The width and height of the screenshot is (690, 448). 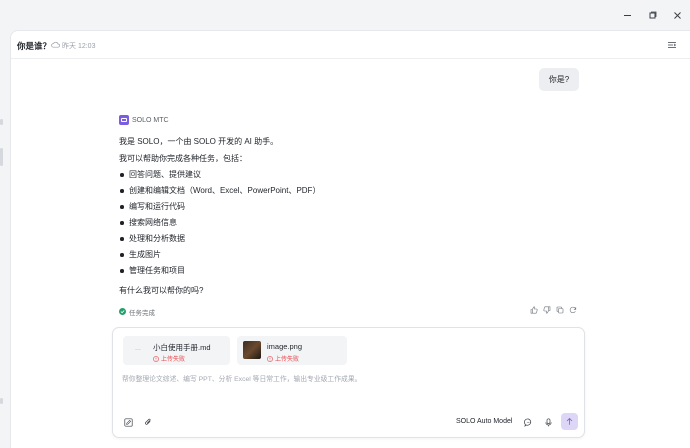 What do you see at coordinates (350, 45) in the screenshot?
I see `conversation-header: 你是谁？ 昨天 12:03` at bounding box center [350, 45].